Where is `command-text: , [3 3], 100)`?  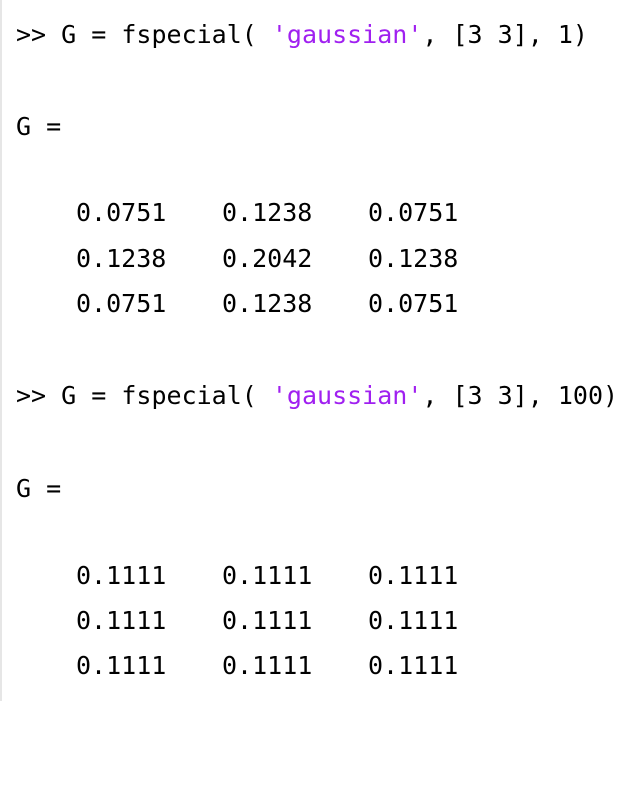
command-text: , [3 3], 100) is located at coordinates (520, 395).